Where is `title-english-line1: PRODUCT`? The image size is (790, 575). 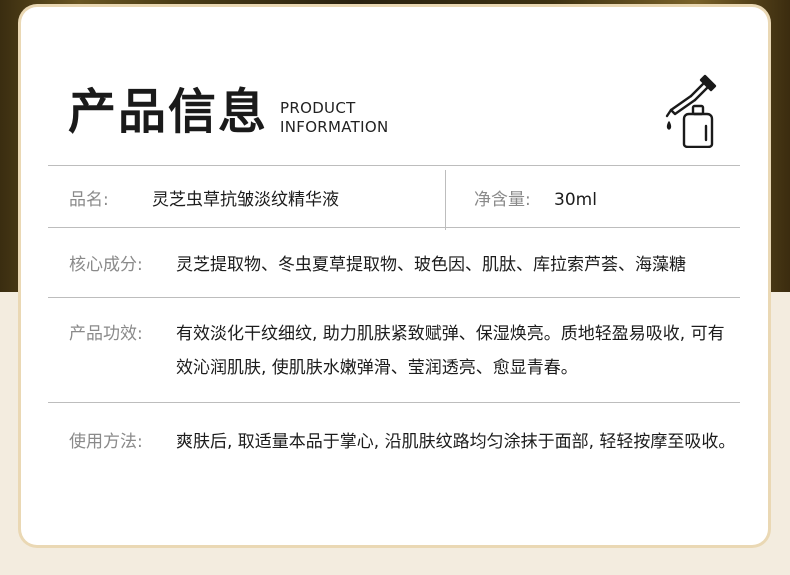
title-english-line1: PRODUCT is located at coordinates (318, 108).